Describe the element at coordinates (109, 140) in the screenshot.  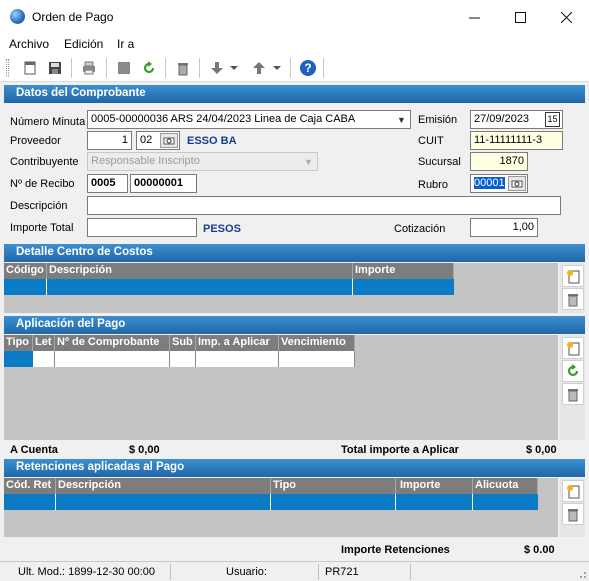
I see `proveedor-code-field: 1` at that location.